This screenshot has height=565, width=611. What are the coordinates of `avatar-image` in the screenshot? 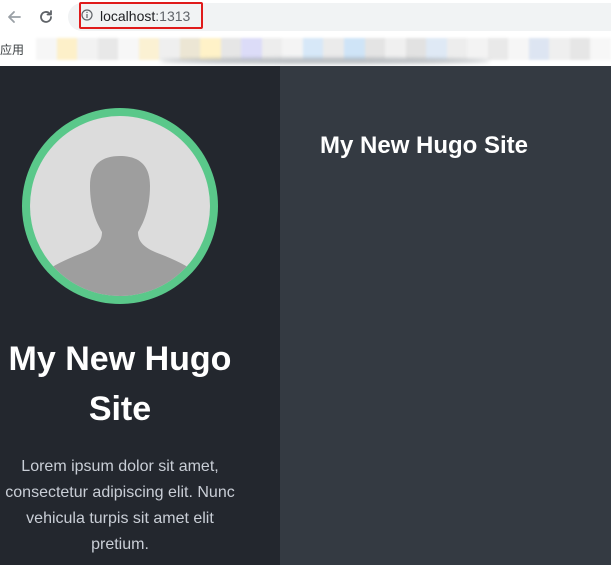 It's located at (120, 206).